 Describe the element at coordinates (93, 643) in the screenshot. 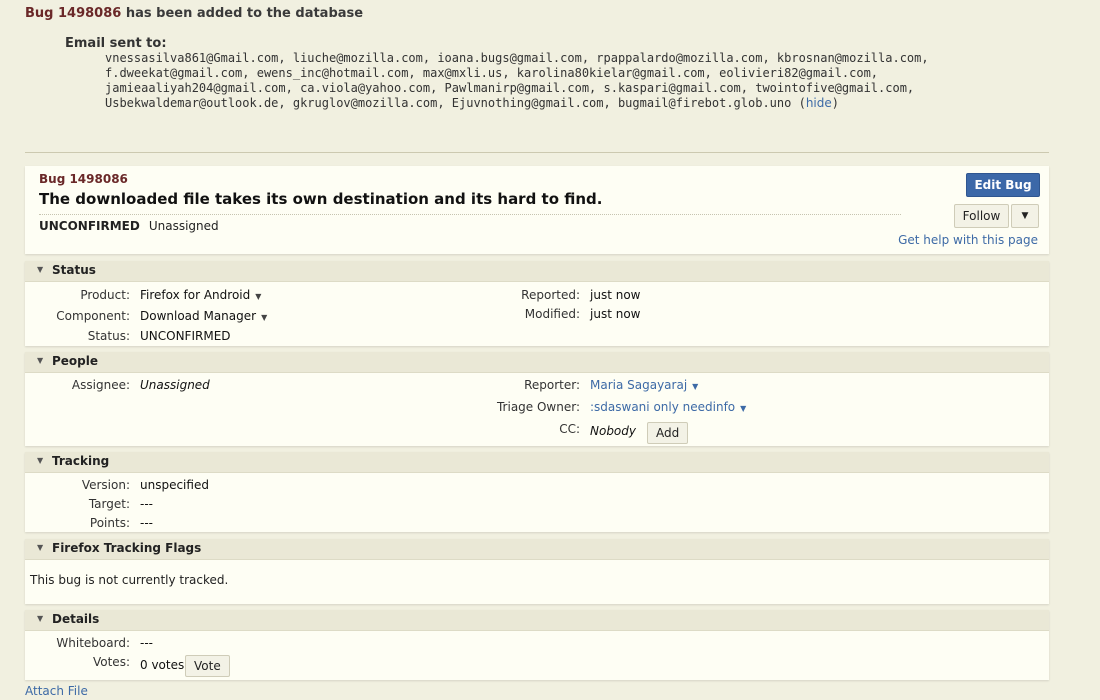

I see `whiteboard-label: Whiteboard:` at that location.